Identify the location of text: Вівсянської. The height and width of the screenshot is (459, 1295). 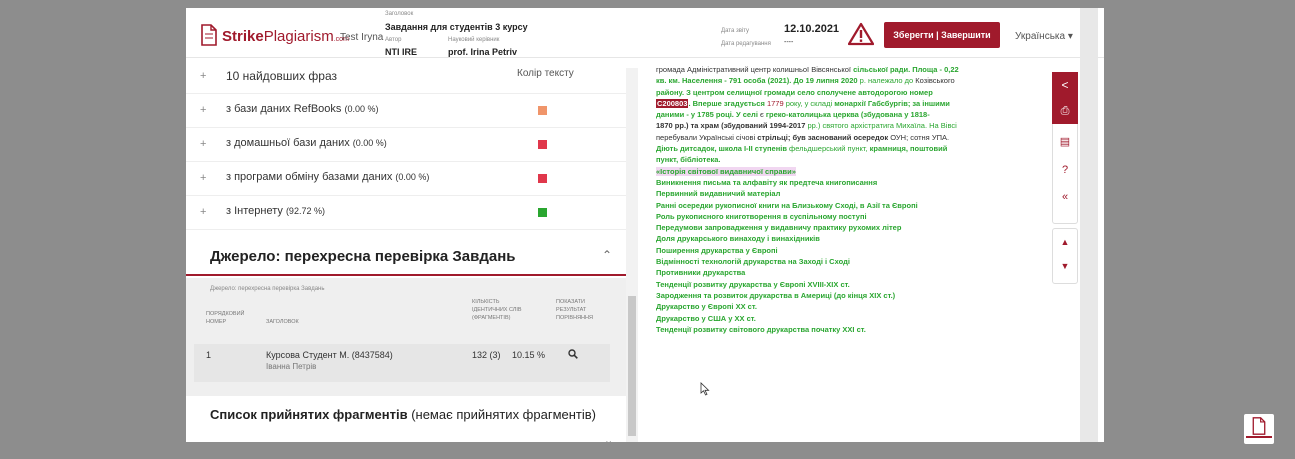
(831, 69).